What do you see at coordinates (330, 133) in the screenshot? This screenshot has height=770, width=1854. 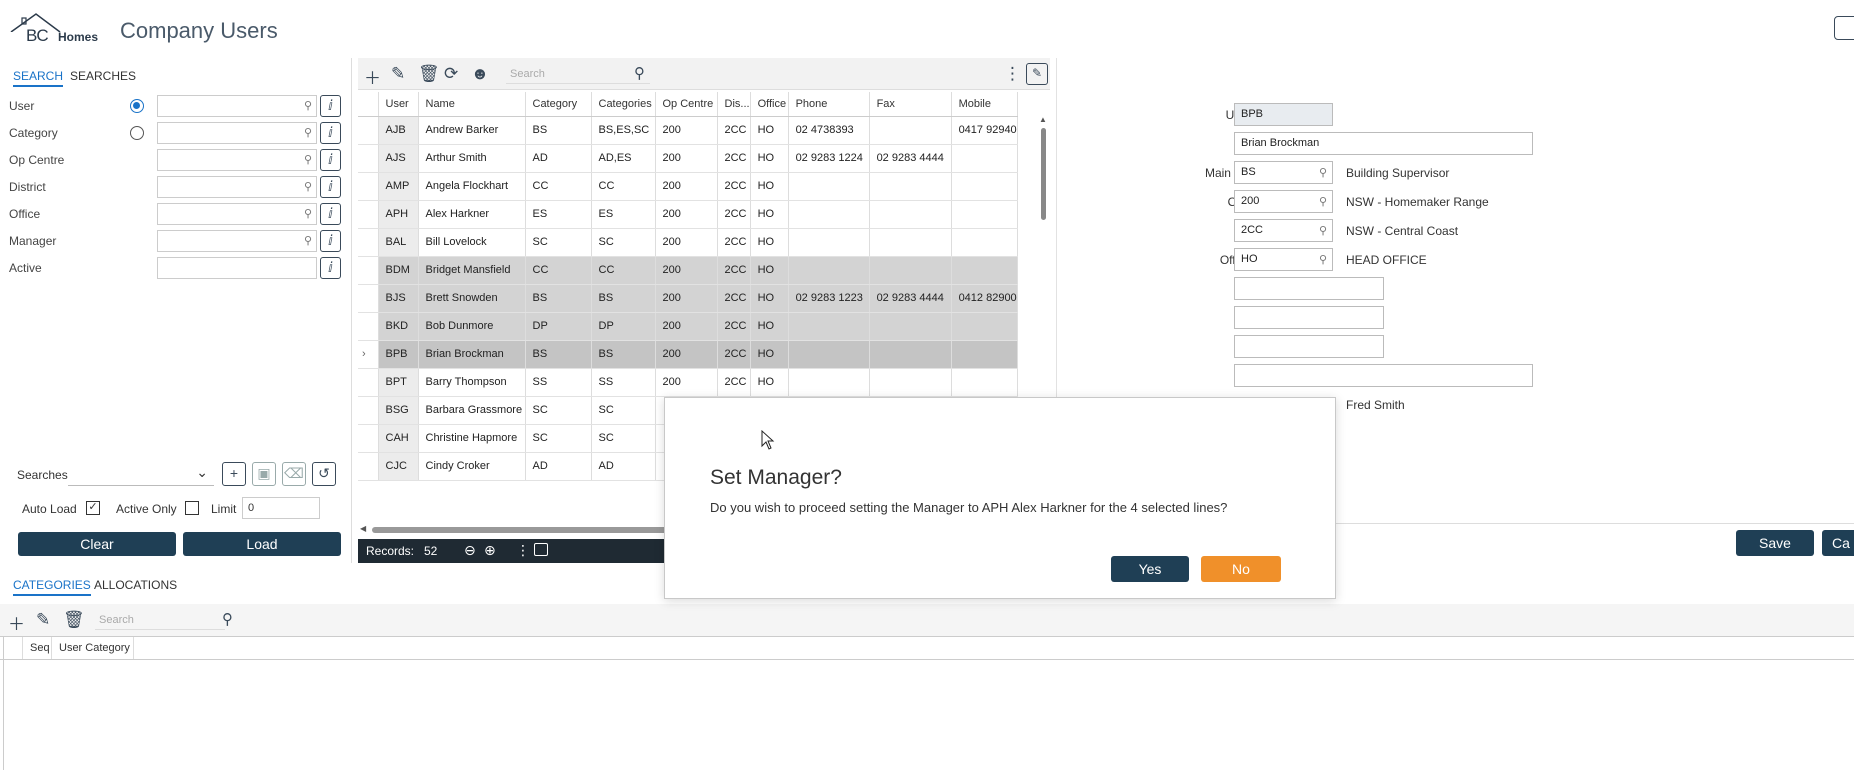 I see `text-cursor-icon: ⅈ` at bounding box center [330, 133].